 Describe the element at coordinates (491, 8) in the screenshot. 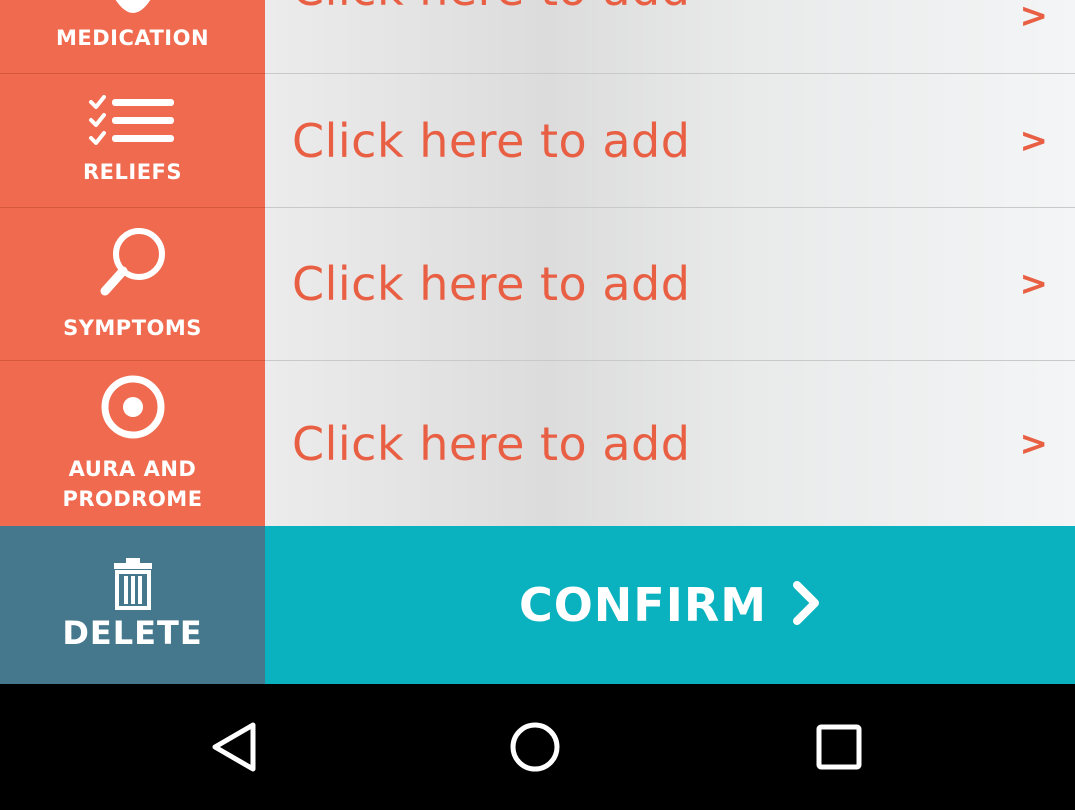

I see `medication-placeholder: Click here to add` at that location.